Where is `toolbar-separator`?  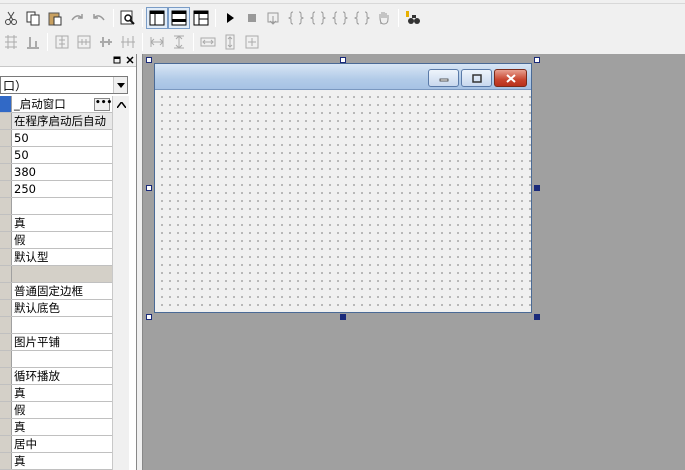
toolbar-separator is located at coordinates (398, 18).